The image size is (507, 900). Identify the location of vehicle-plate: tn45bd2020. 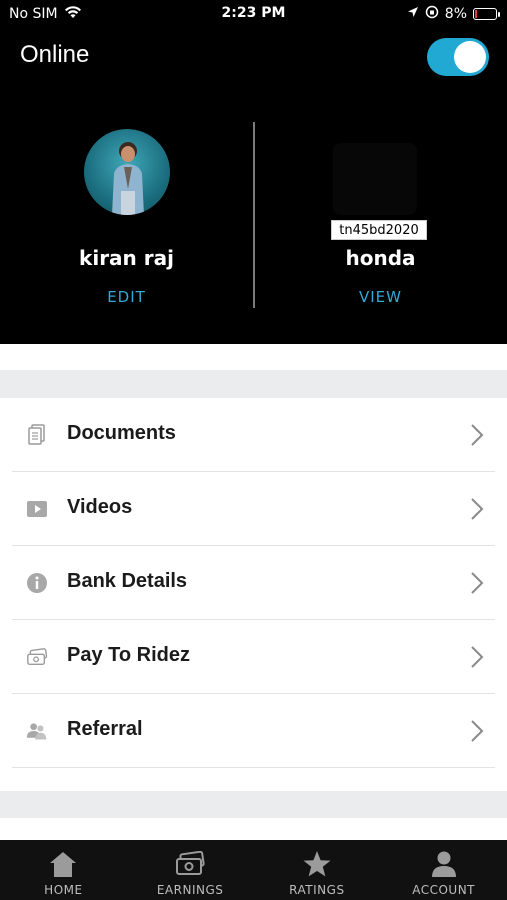
(379, 230).